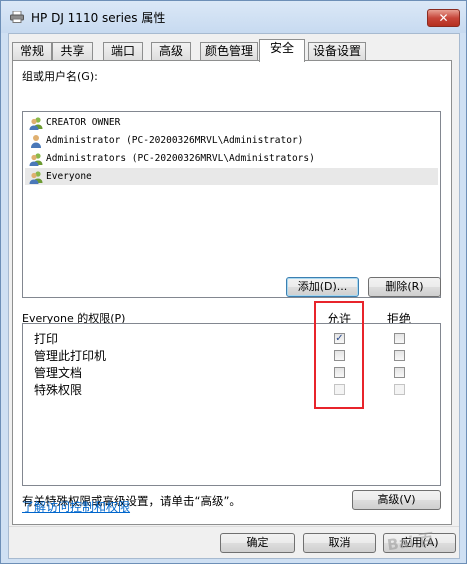 Image resolution: width=467 pixels, height=564 pixels. I want to click on cancel-button: 取消, so click(339, 543).